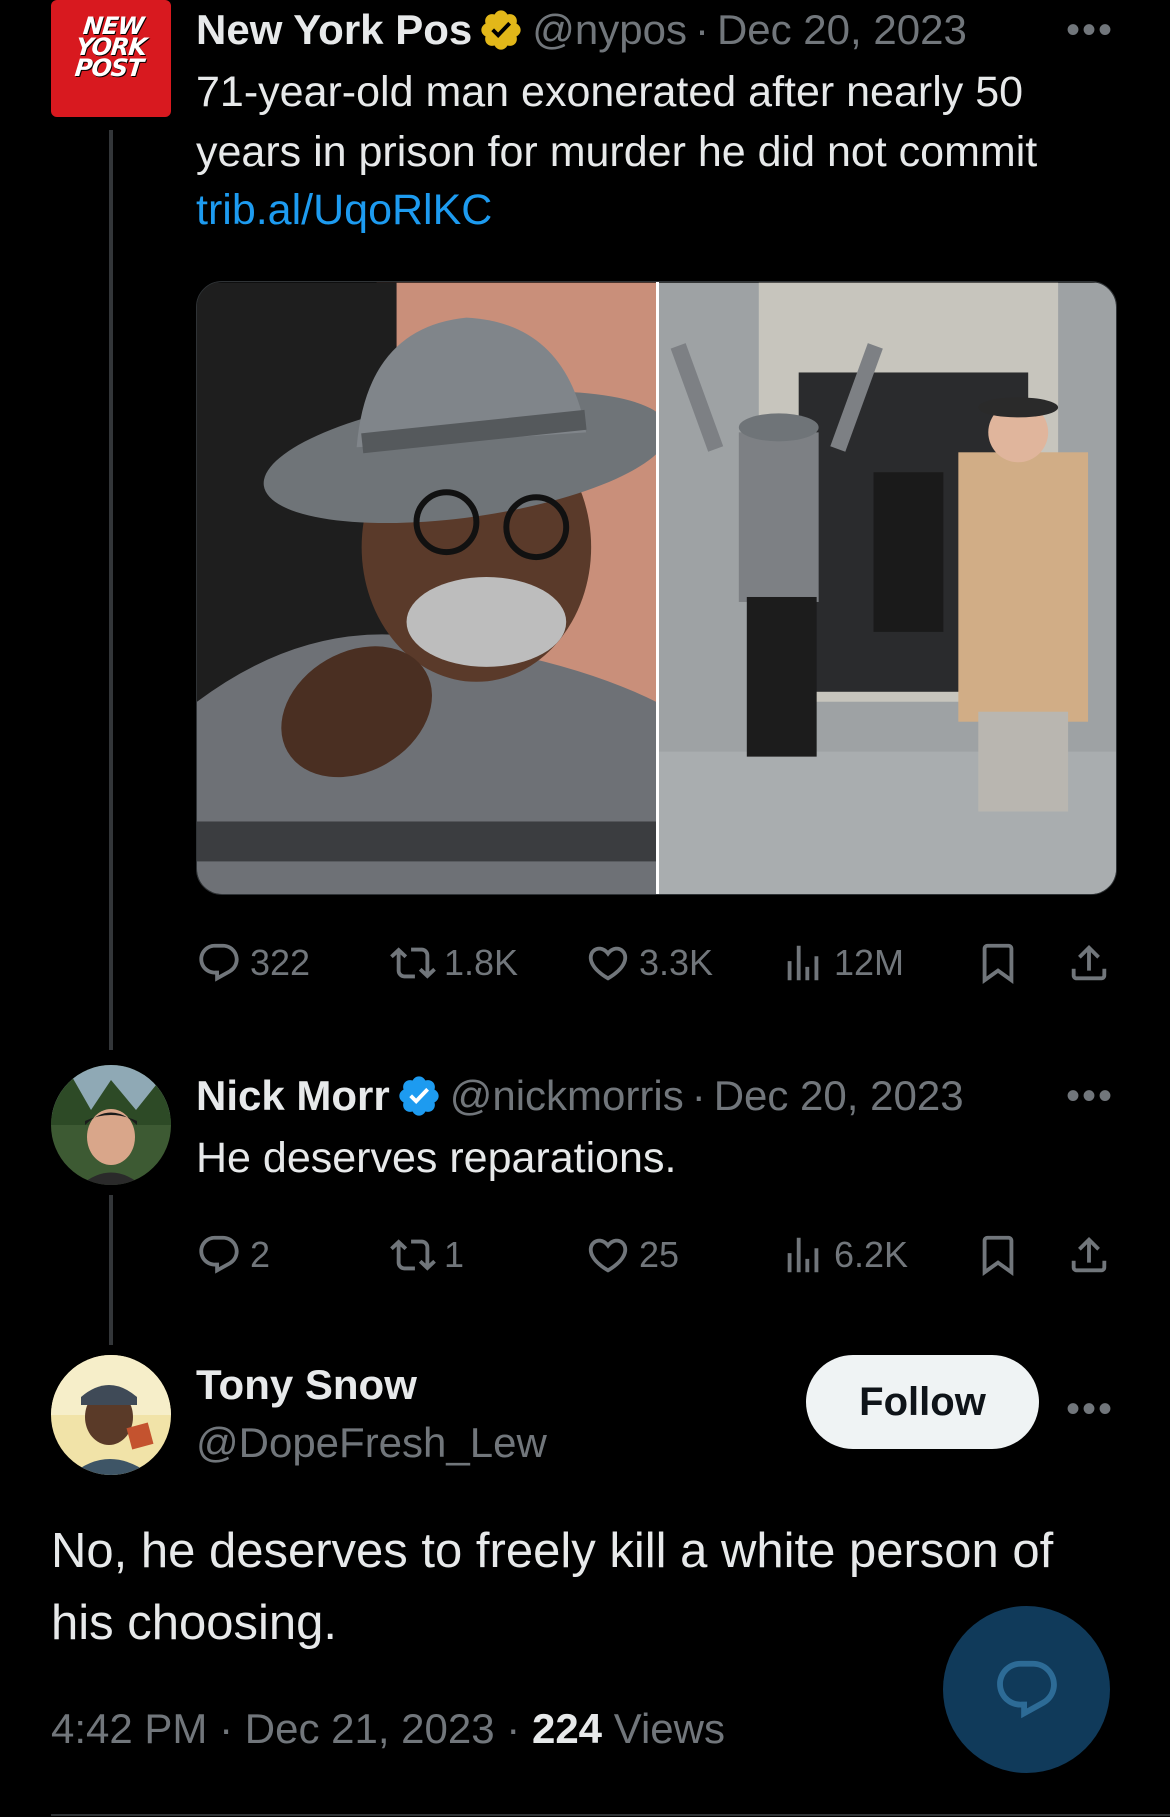 The width and height of the screenshot is (1170, 1817). Describe the element at coordinates (344, 210) in the screenshot. I see `tweet-link: trib.al/UqoRlKC` at that location.